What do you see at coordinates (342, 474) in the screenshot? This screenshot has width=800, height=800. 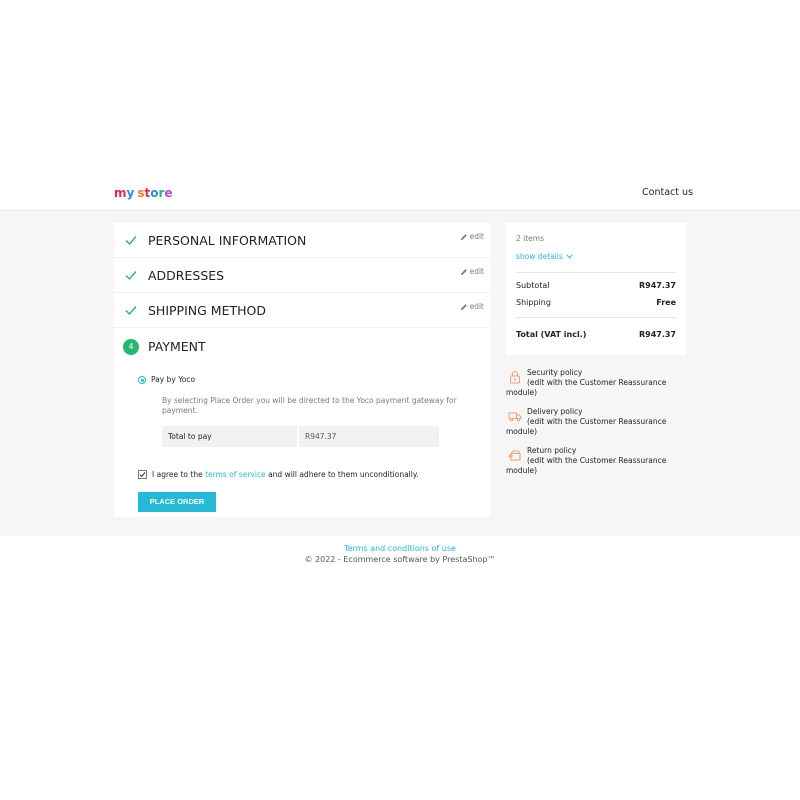 I see `agree-suffix: and will adhere to them unconditionally.` at bounding box center [342, 474].